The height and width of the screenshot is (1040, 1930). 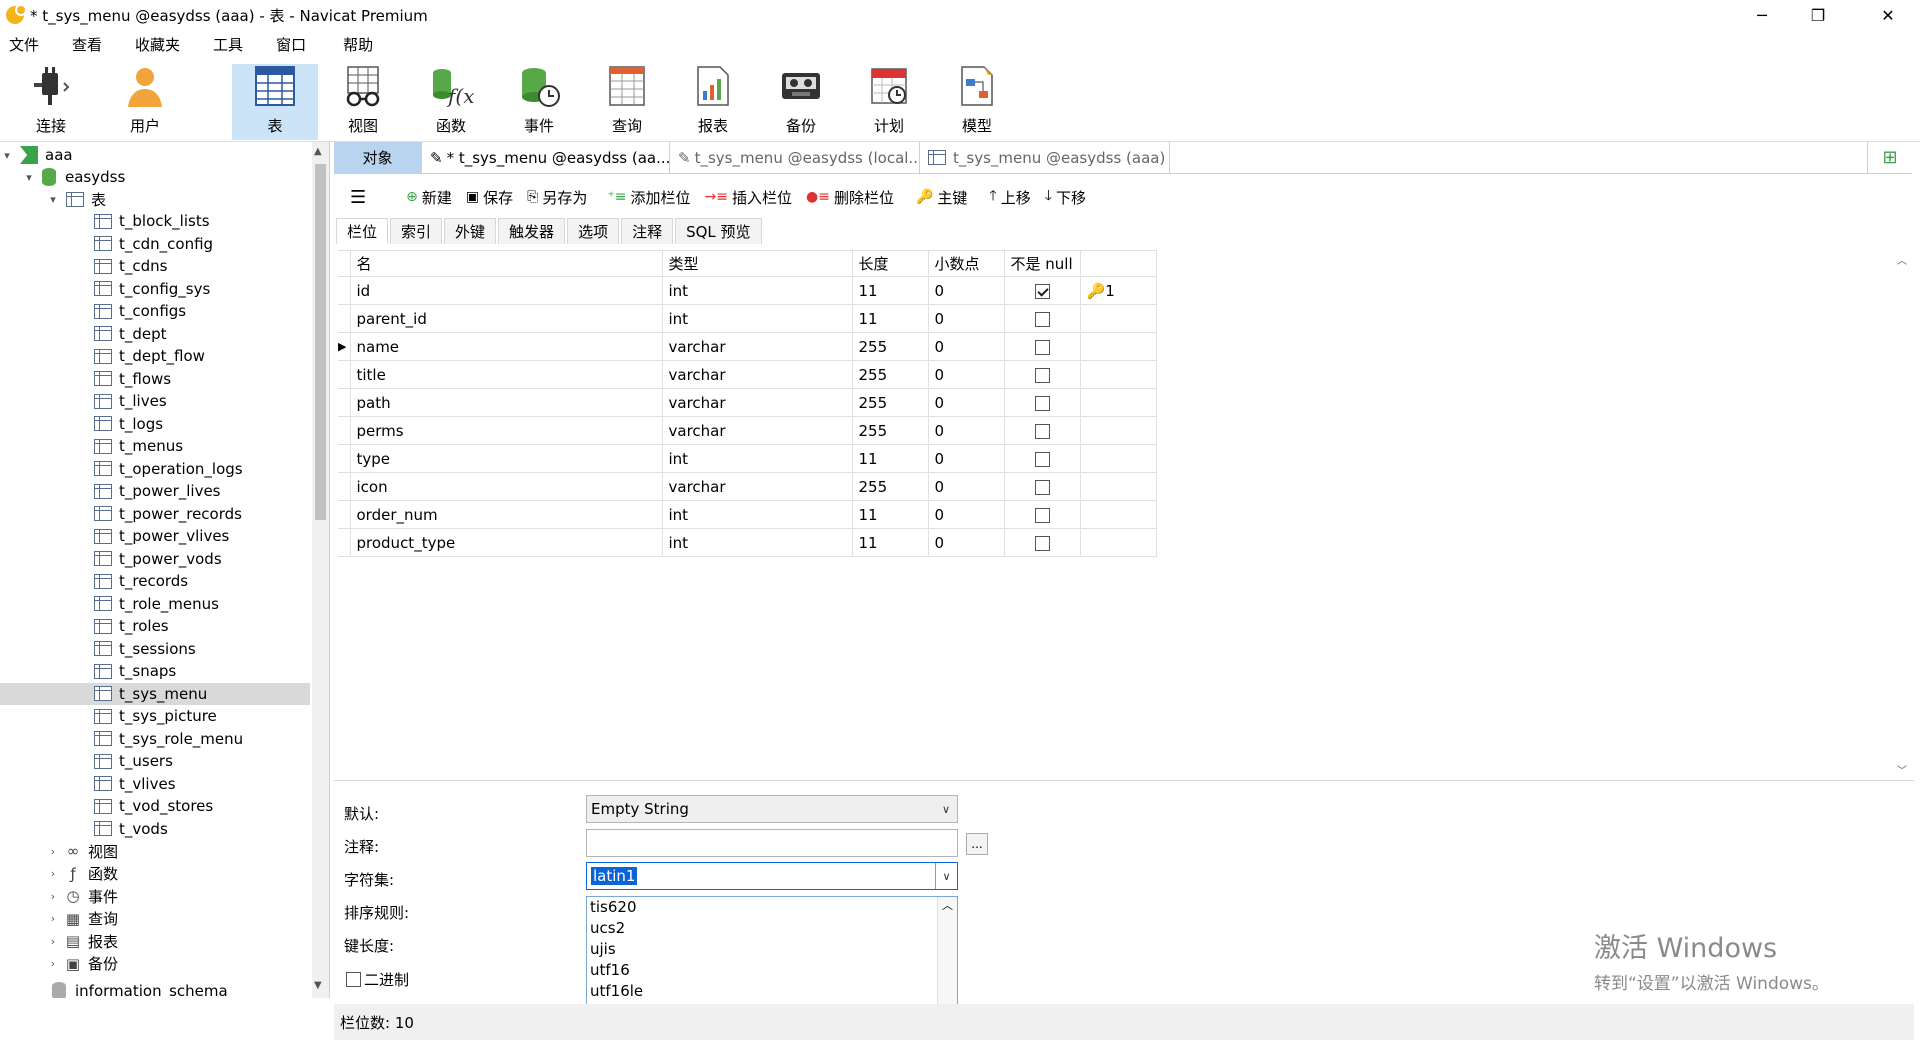 What do you see at coordinates (155, 941) in the screenshot?
I see `tree-object-group: › ▤ 报表` at bounding box center [155, 941].